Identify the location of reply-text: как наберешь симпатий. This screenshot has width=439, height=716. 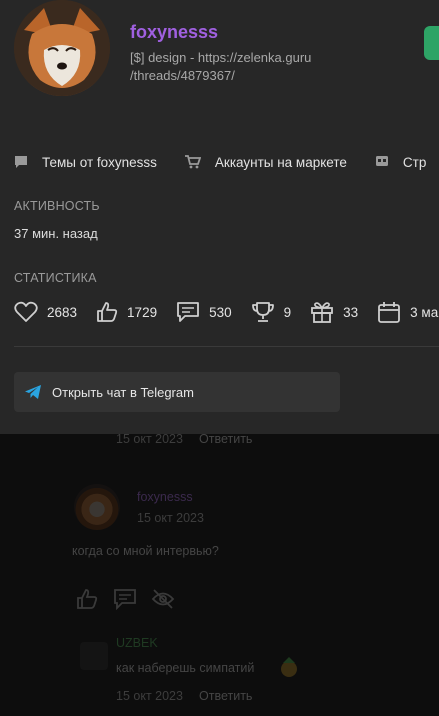
(185, 668).